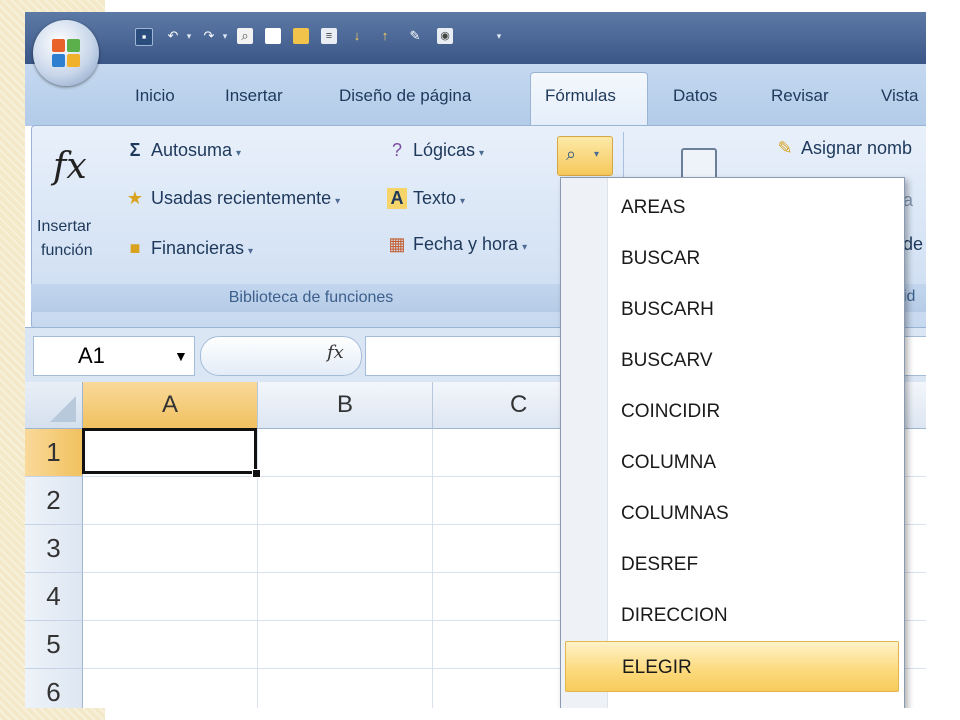 This screenshot has height=720, width=960. What do you see at coordinates (311, 298) in the screenshot?
I see `function-library-group-label: Biblioteca de funciones` at bounding box center [311, 298].